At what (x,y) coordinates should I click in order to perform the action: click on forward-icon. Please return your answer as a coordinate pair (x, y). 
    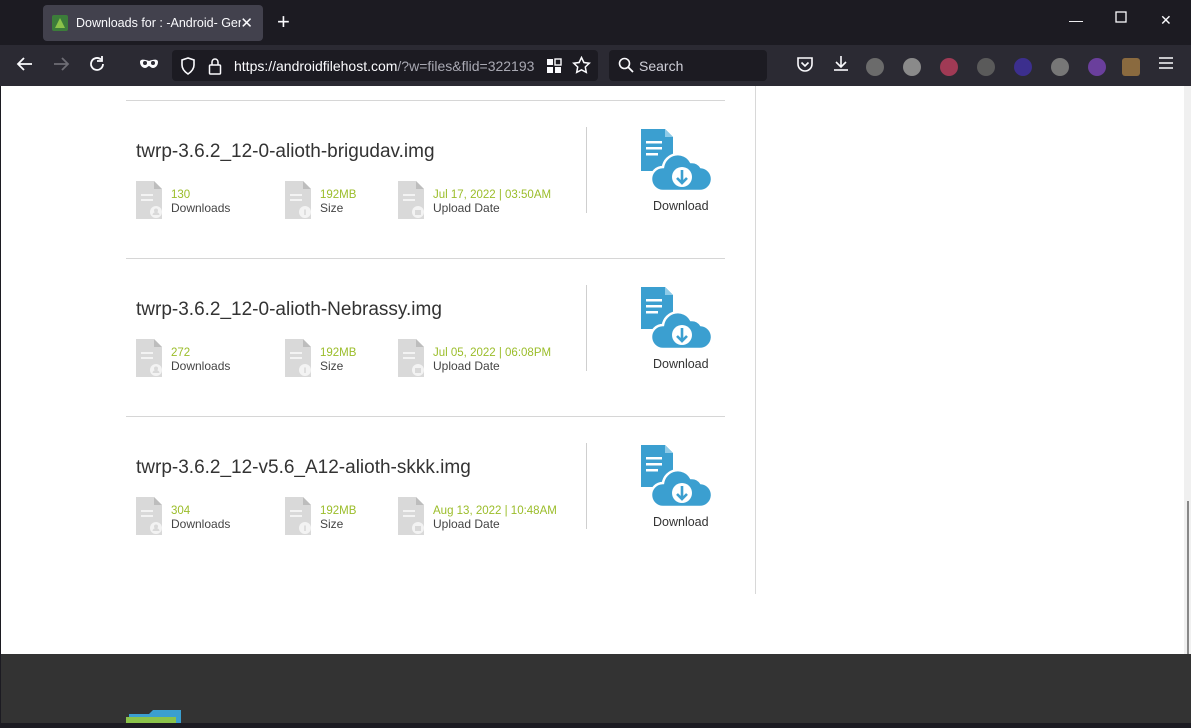
    Looking at the image, I should click on (61, 66).